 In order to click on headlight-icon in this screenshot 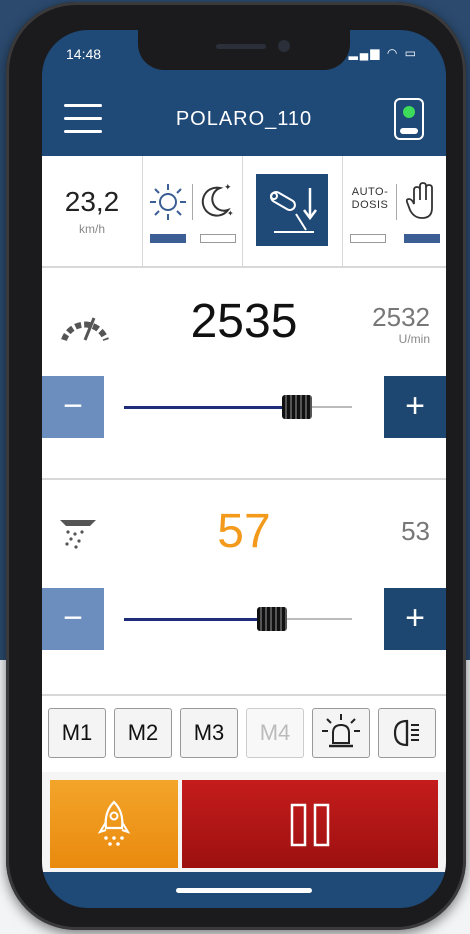, I will do `click(406, 733)`.